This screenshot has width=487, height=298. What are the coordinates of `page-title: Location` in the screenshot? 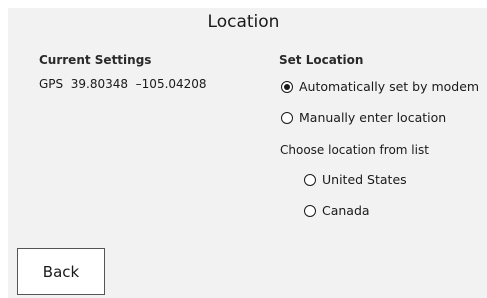 It's located at (243, 22).